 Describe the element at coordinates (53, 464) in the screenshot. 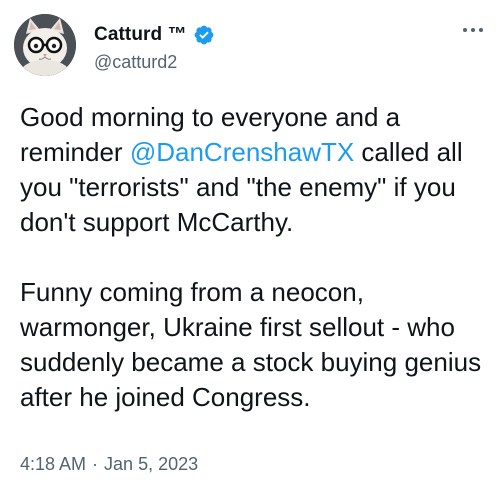

I see `tweet-time: 4:18 AM` at that location.